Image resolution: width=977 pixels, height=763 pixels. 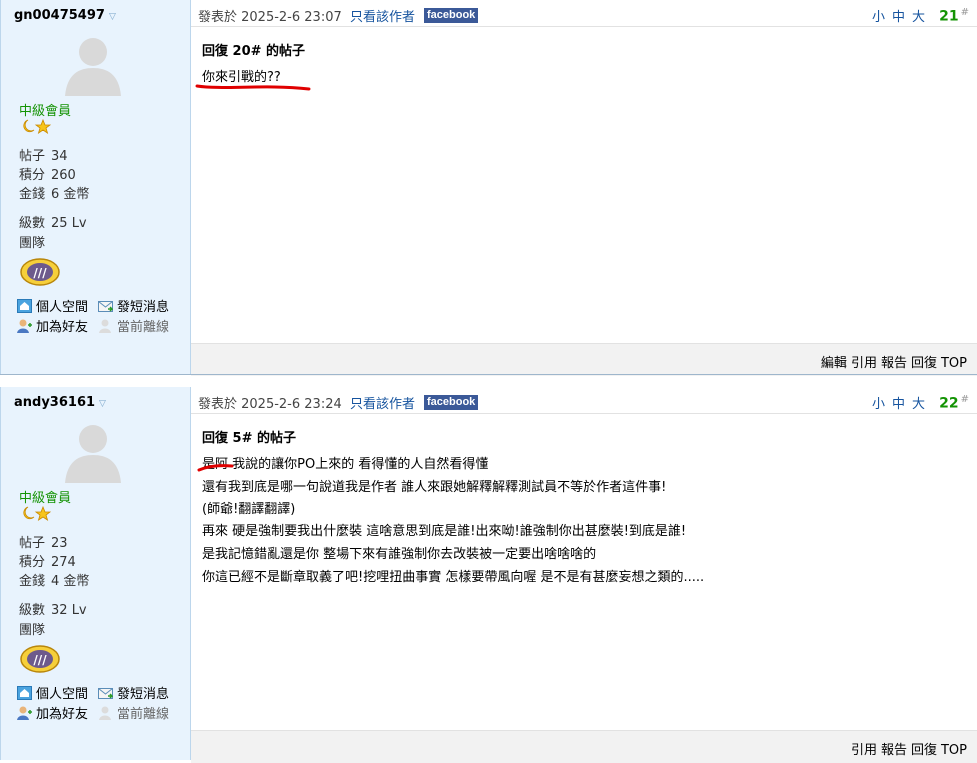 I want to click on username-text: andy36161, so click(x=54, y=402).